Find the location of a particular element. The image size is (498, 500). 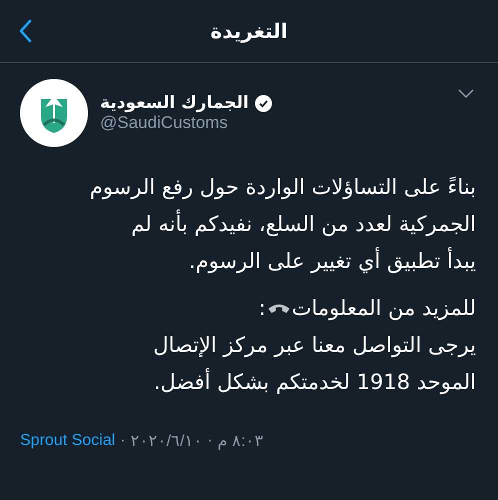

phone-icon is located at coordinates (279, 308).